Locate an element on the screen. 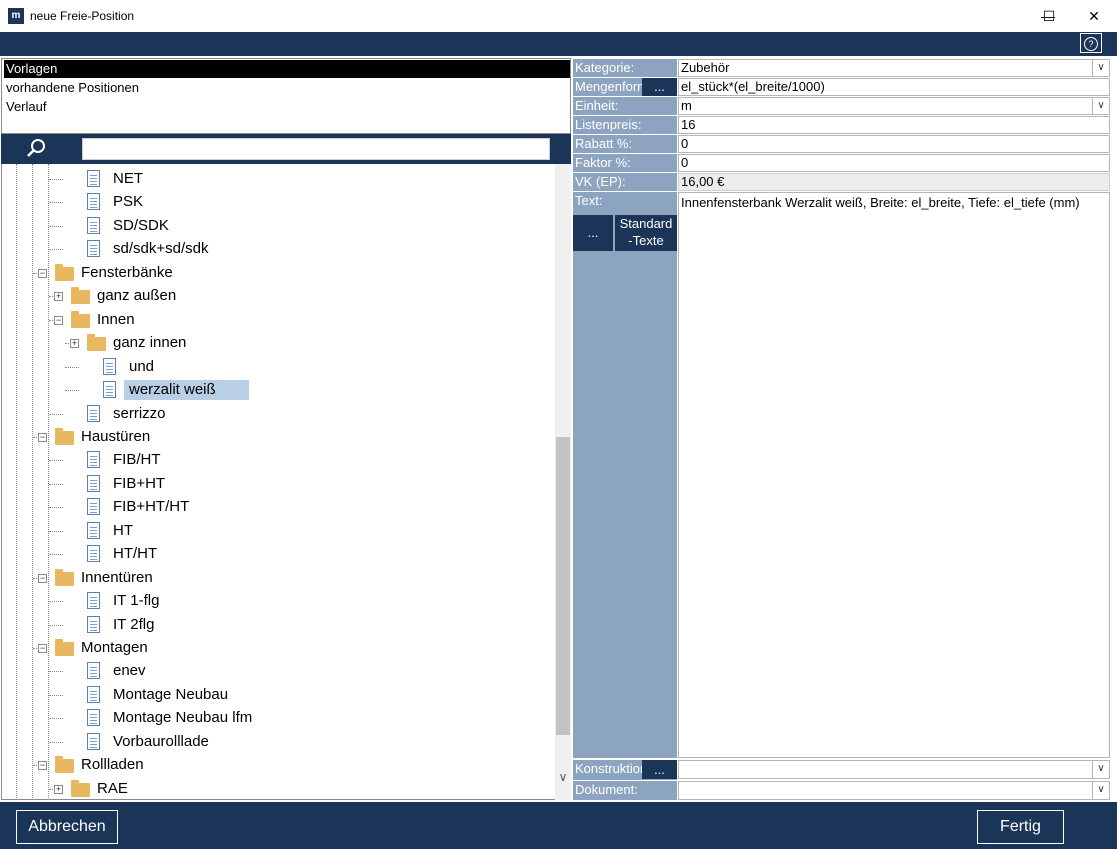  tree-node-label: Montage Neubau lfm is located at coordinates (183, 718).